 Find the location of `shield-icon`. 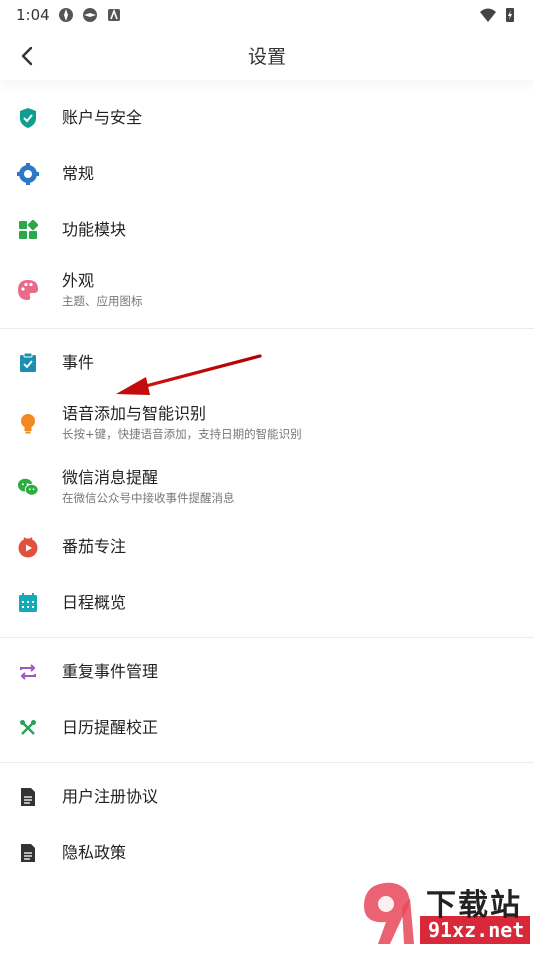

shield-icon is located at coordinates (28, 118).